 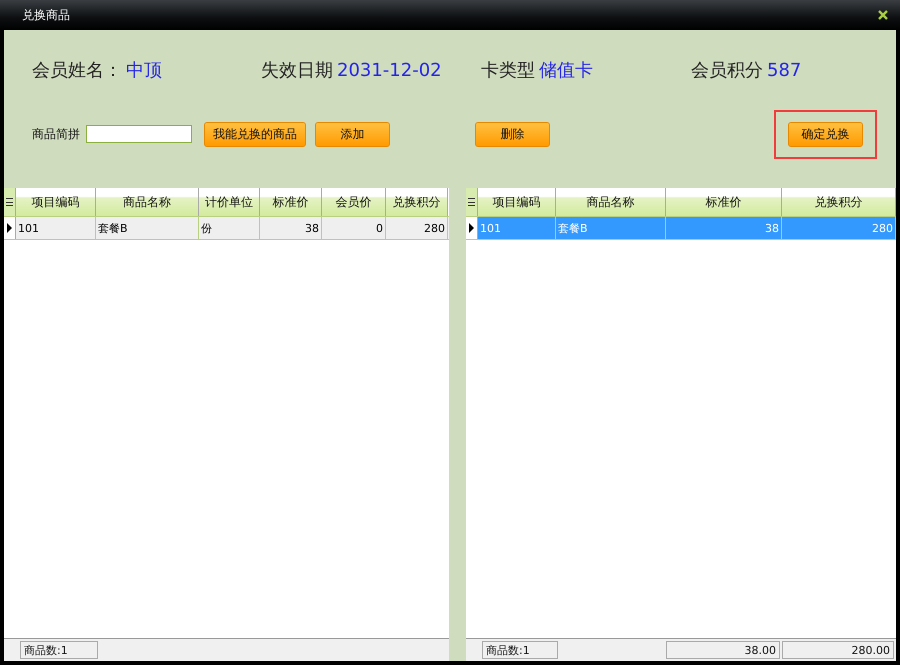 What do you see at coordinates (417, 228) in the screenshot?
I see `table-cell: 280` at bounding box center [417, 228].